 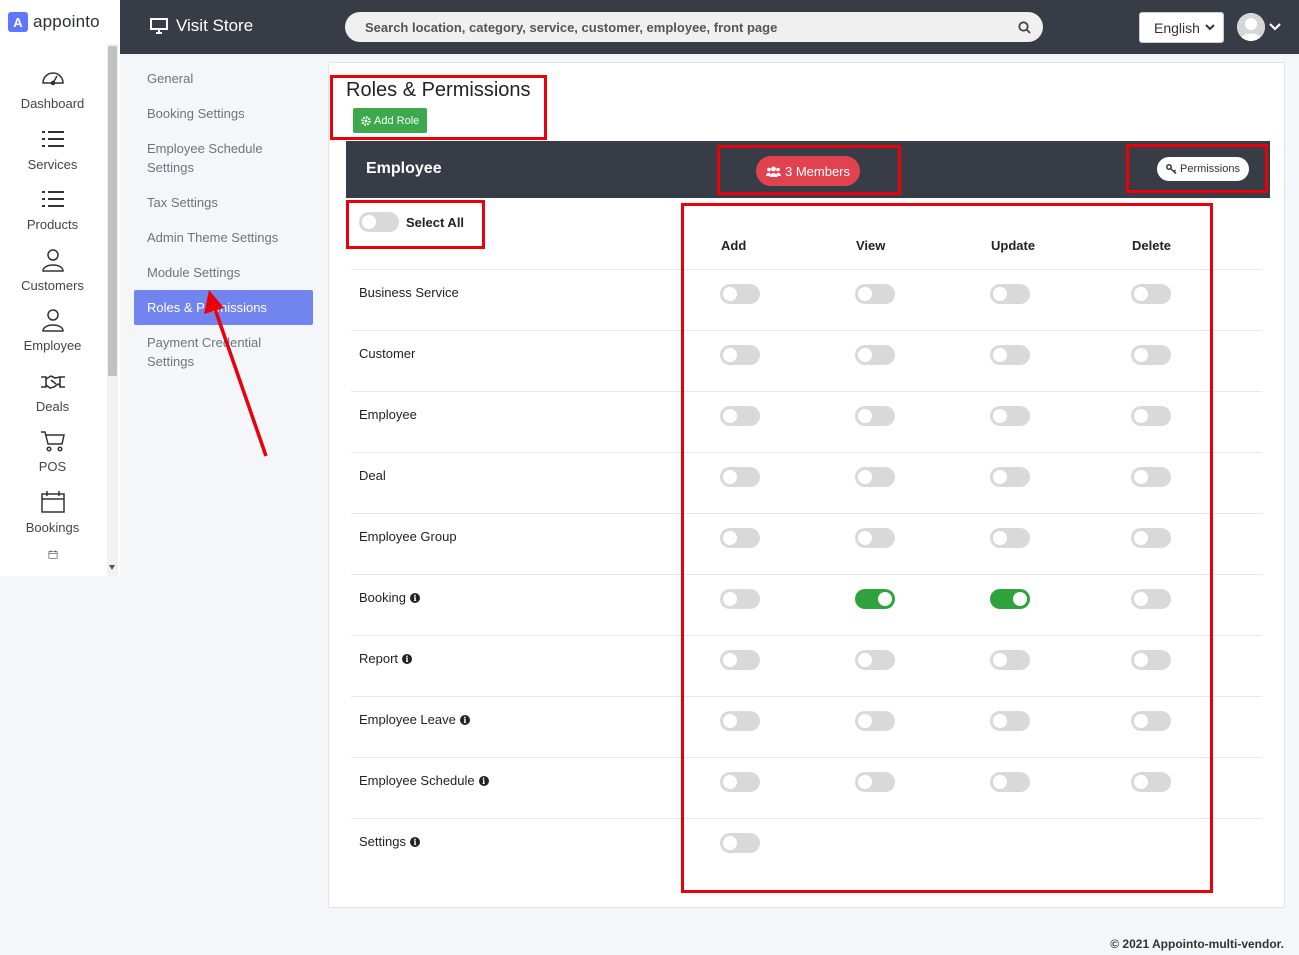 What do you see at coordinates (52, 466) in the screenshot?
I see `sidebar-item-label: POS` at bounding box center [52, 466].